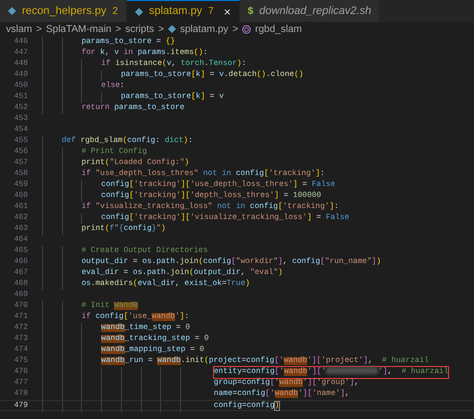  What do you see at coordinates (175, 12) in the screenshot?
I see `tab-label: splatam.py` at bounding box center [175, 12].